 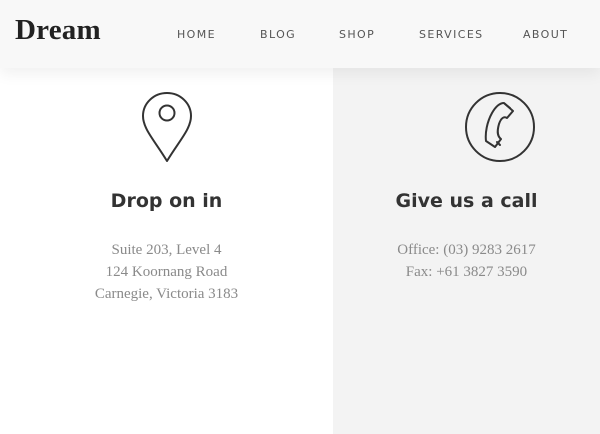 I want to click on office-phone: Office: (03) 9283 2617, so click(x=466, y=250).